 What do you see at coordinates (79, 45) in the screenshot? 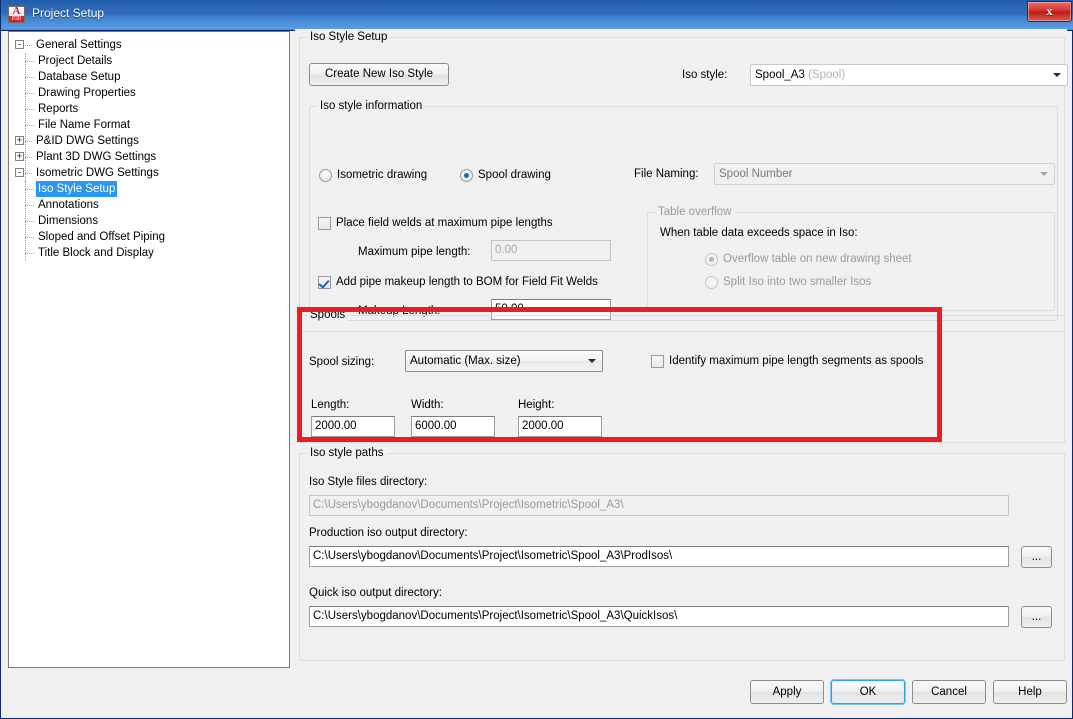
I see `tree-item-label: General Settings` at bounding box center [79, 45].